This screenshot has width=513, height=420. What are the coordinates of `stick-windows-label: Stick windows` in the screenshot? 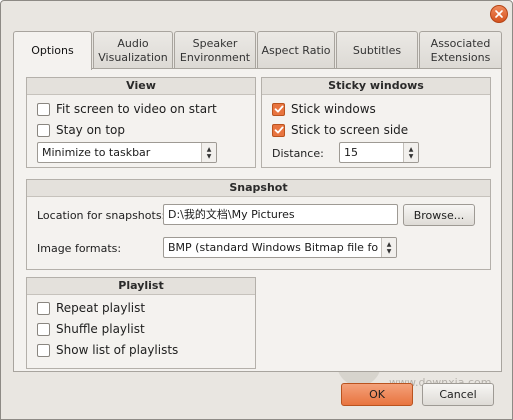 It's located at (333, 109).